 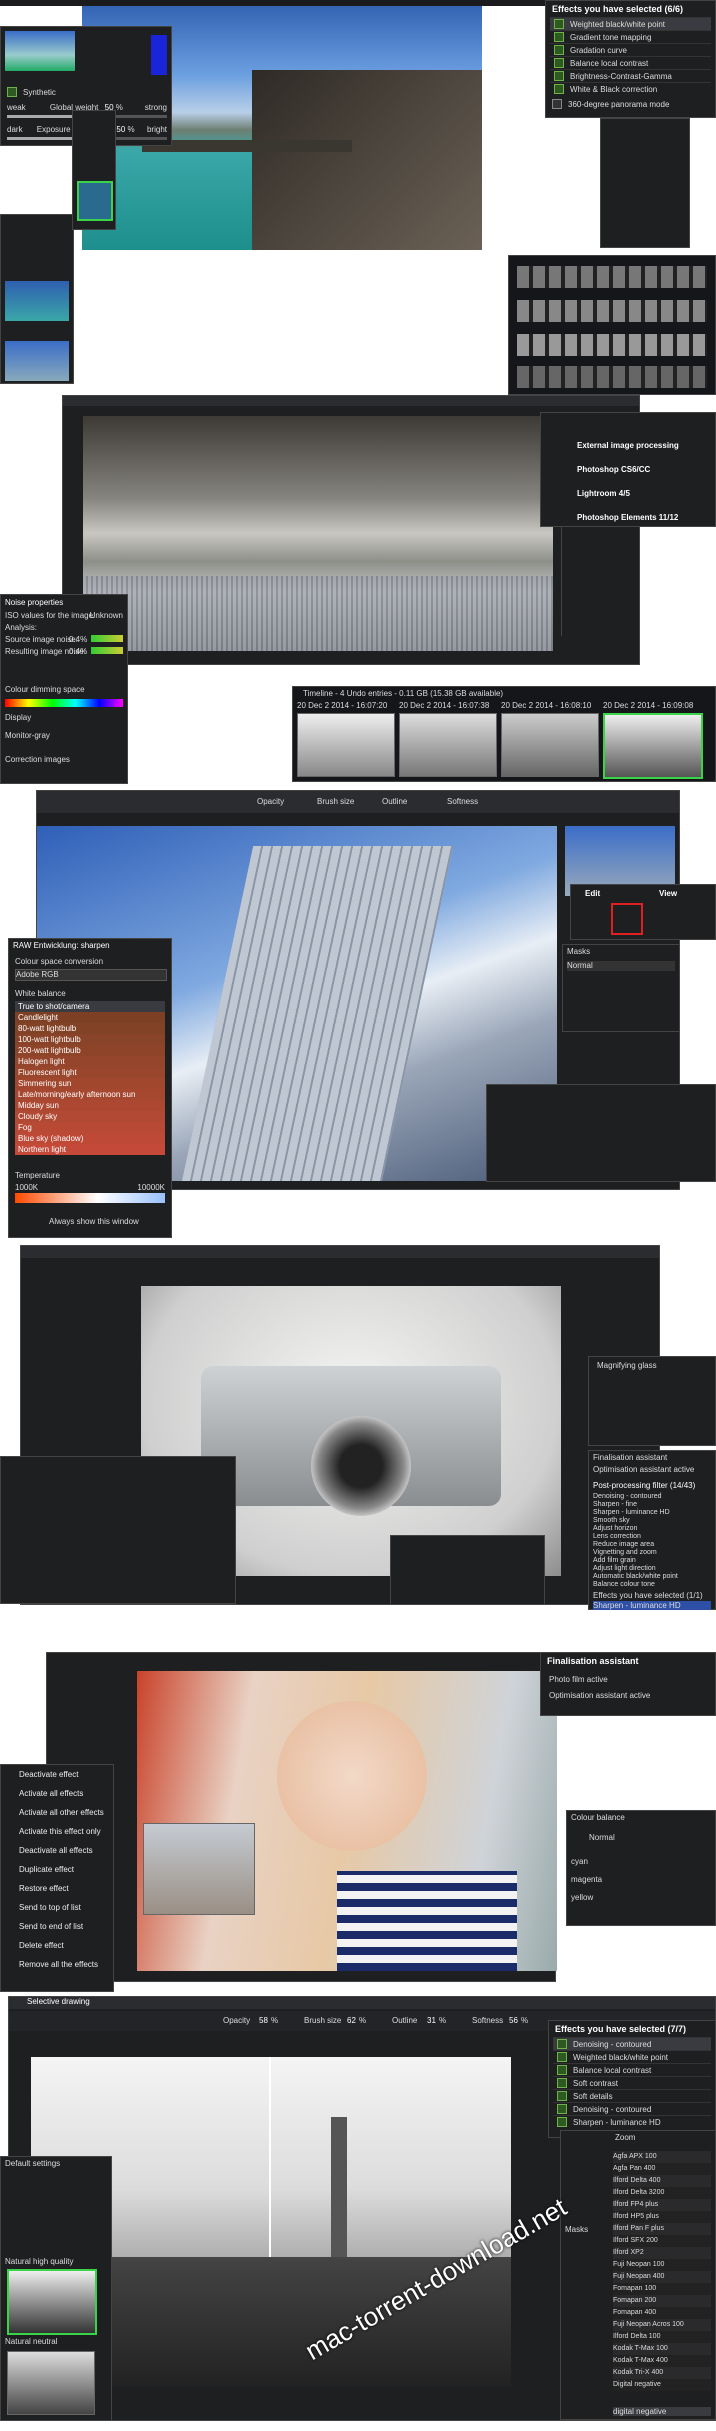 I want to click on timeline-thumb-selected, so click(x=653, y=746).